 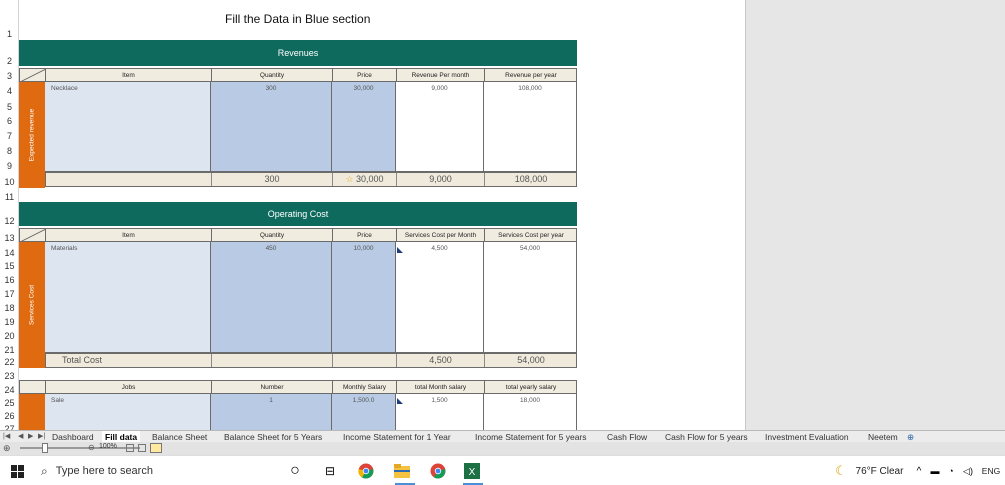 What do you see at coordinates (272, 360) in the screenshot?
I see `total-cost-qty-blank` at bounding box center [272, 360].